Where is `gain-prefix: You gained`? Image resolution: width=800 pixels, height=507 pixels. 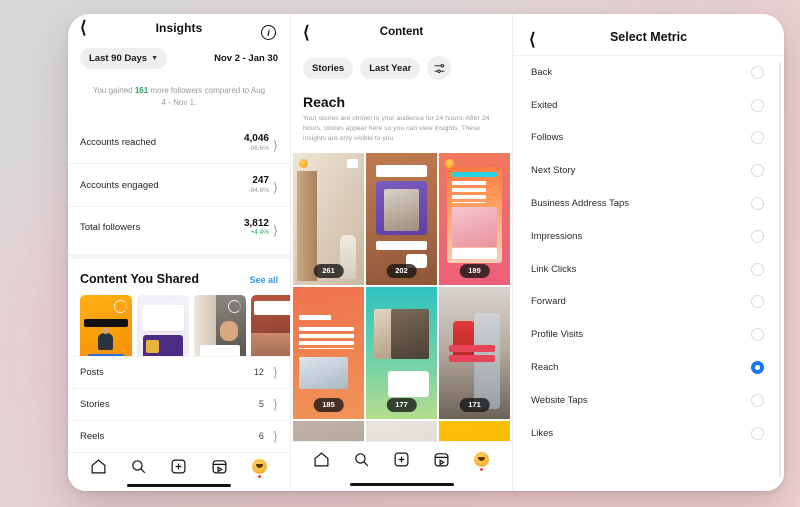 gain-prefix: You gained is located at coordinates (113, 90).